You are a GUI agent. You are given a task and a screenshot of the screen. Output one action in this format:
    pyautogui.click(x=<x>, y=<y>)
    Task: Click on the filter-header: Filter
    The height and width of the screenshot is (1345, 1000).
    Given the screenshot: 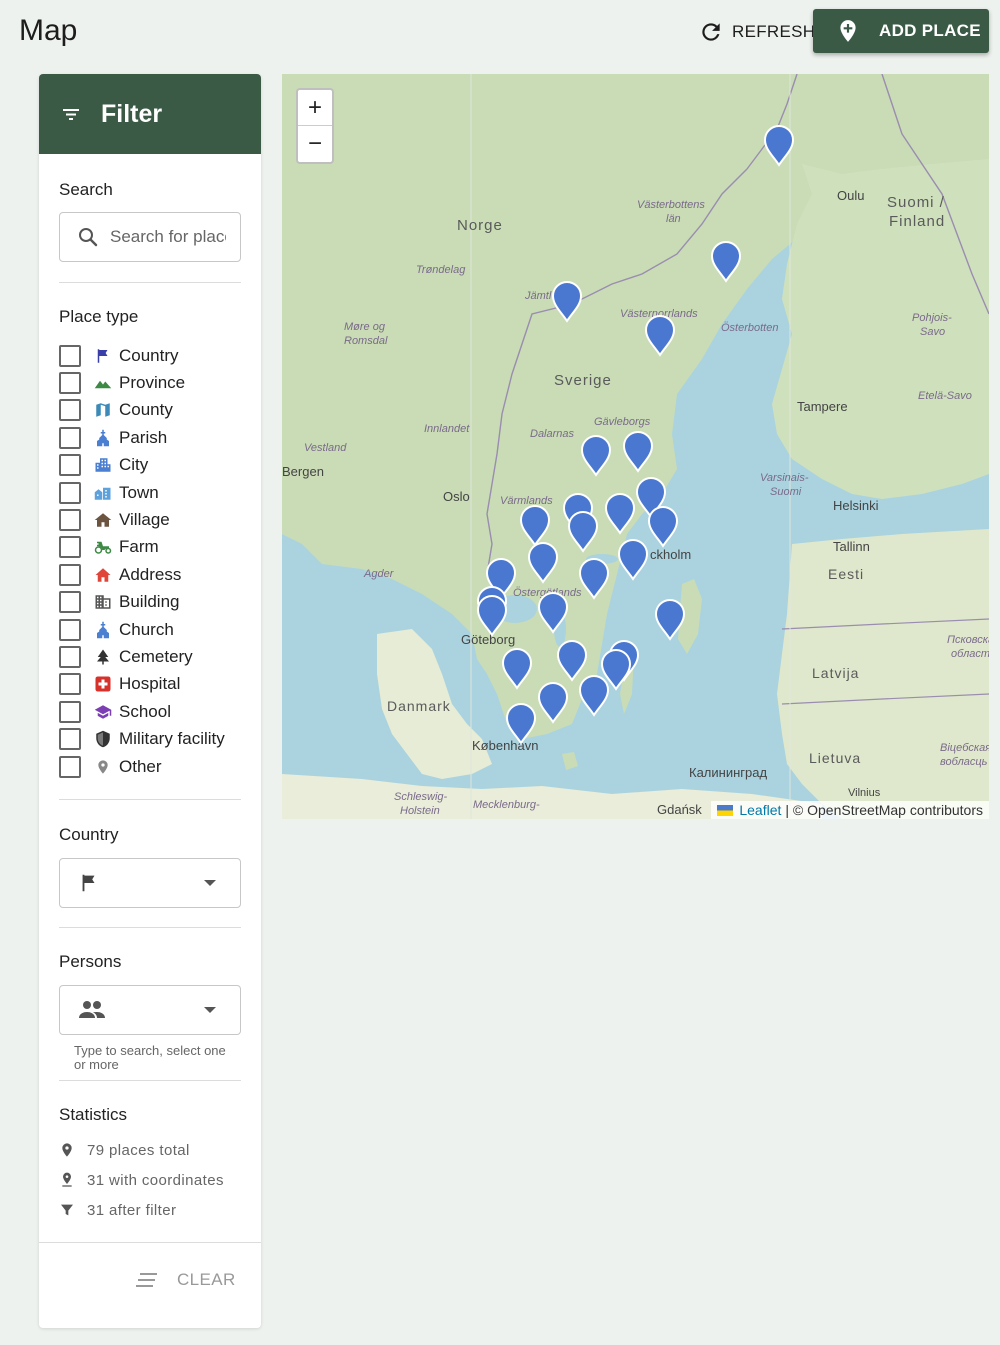 What is the action you would take?
    pyautogui.click(x=150, y=114)
    